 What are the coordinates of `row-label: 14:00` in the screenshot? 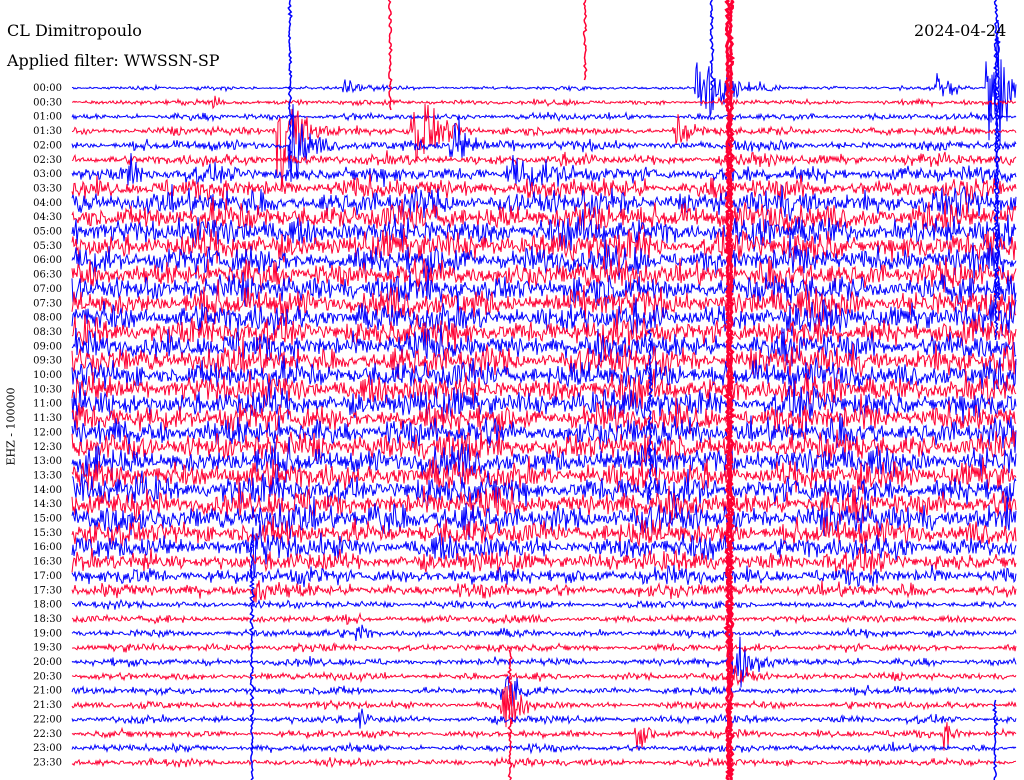 It's located at (47, 490).